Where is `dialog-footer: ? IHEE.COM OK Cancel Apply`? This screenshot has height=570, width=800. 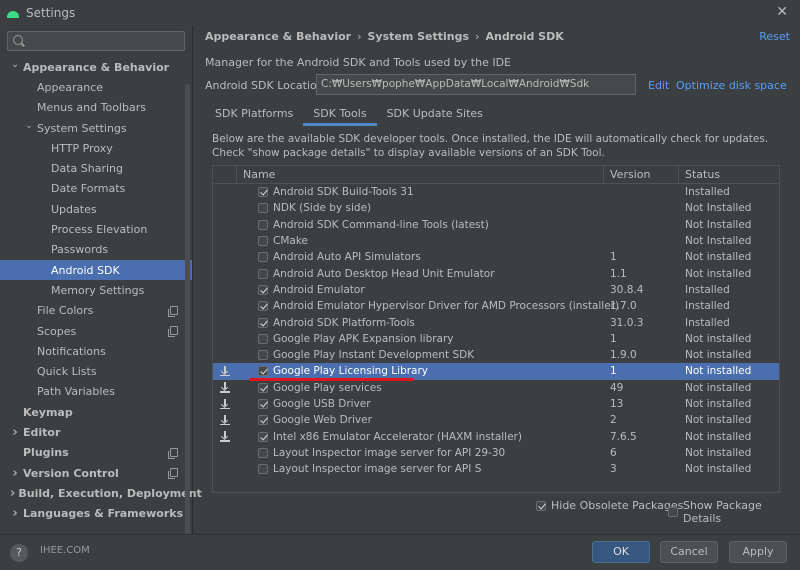 dialog-footer: ? IHEE.COM OK Cancel Apply is located at coordinates (400, 552).